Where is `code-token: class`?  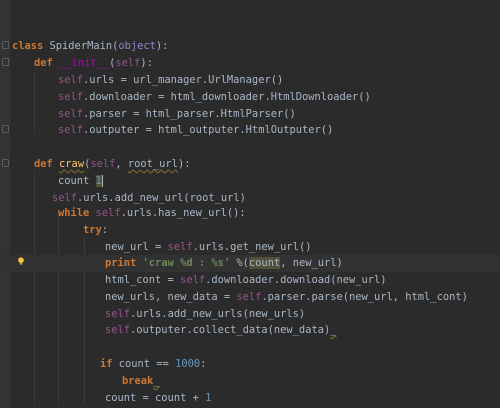 code-token: class is located at coordinates (28, 46).